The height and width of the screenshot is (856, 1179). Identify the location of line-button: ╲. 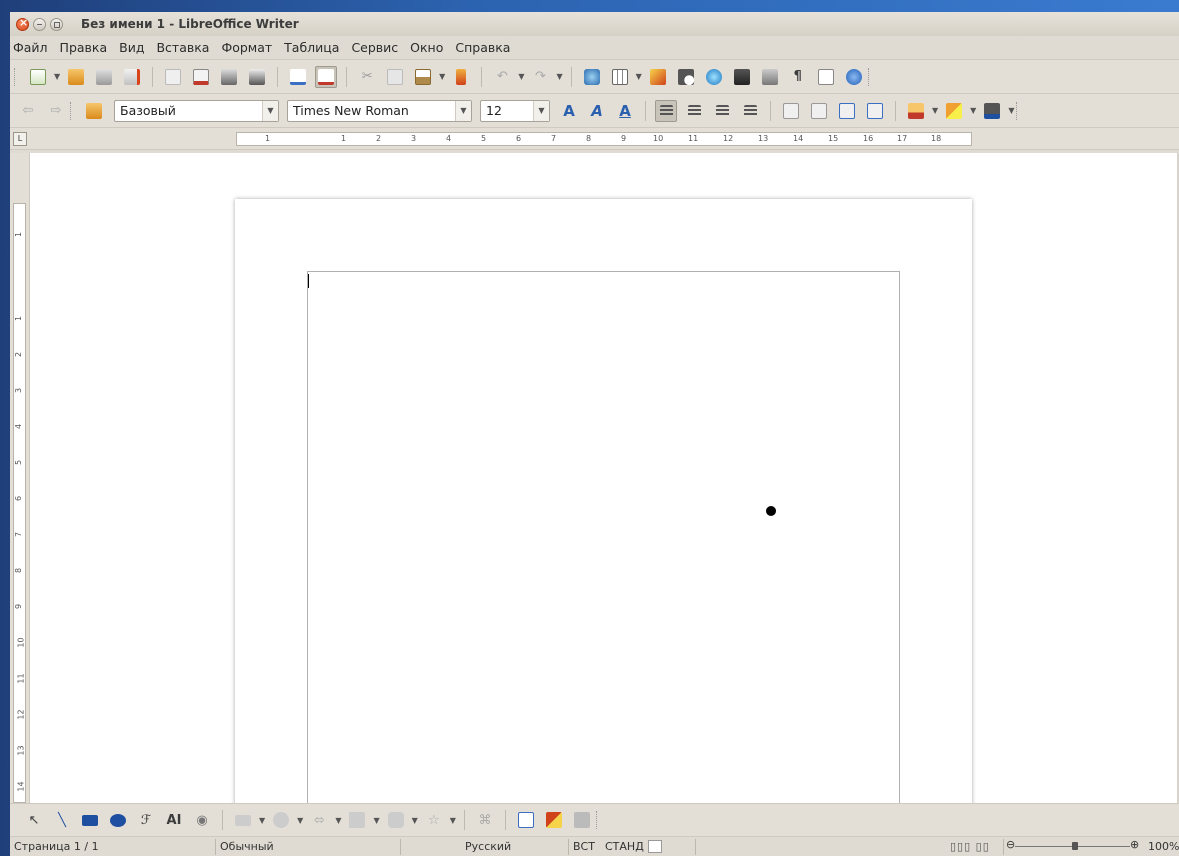
(62, 820).